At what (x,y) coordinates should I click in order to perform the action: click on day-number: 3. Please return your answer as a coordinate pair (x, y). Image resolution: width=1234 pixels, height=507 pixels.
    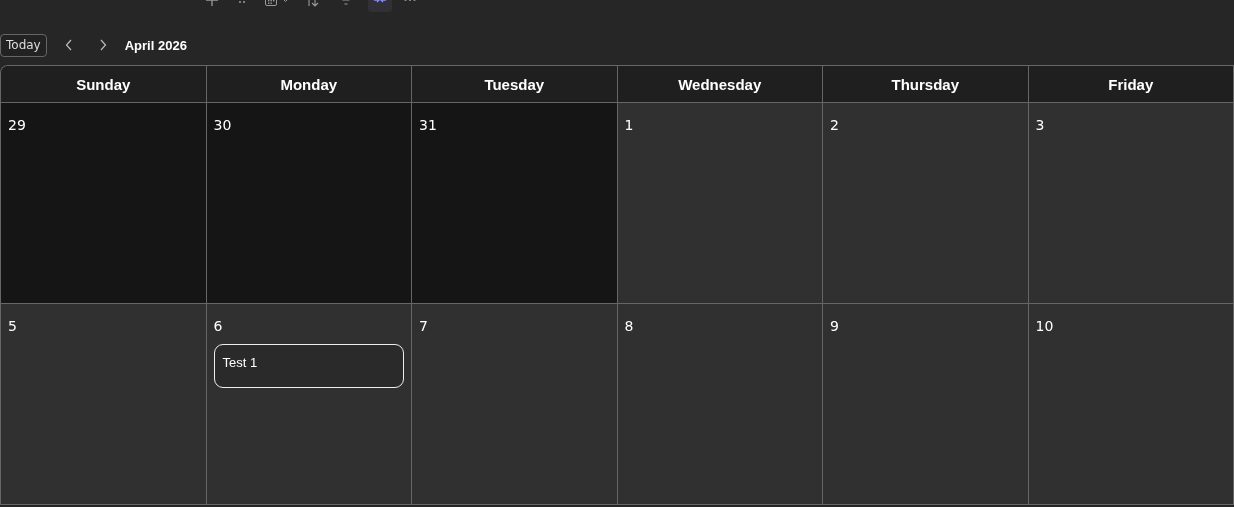
    Looking at the image, I should click on (1040, 125).